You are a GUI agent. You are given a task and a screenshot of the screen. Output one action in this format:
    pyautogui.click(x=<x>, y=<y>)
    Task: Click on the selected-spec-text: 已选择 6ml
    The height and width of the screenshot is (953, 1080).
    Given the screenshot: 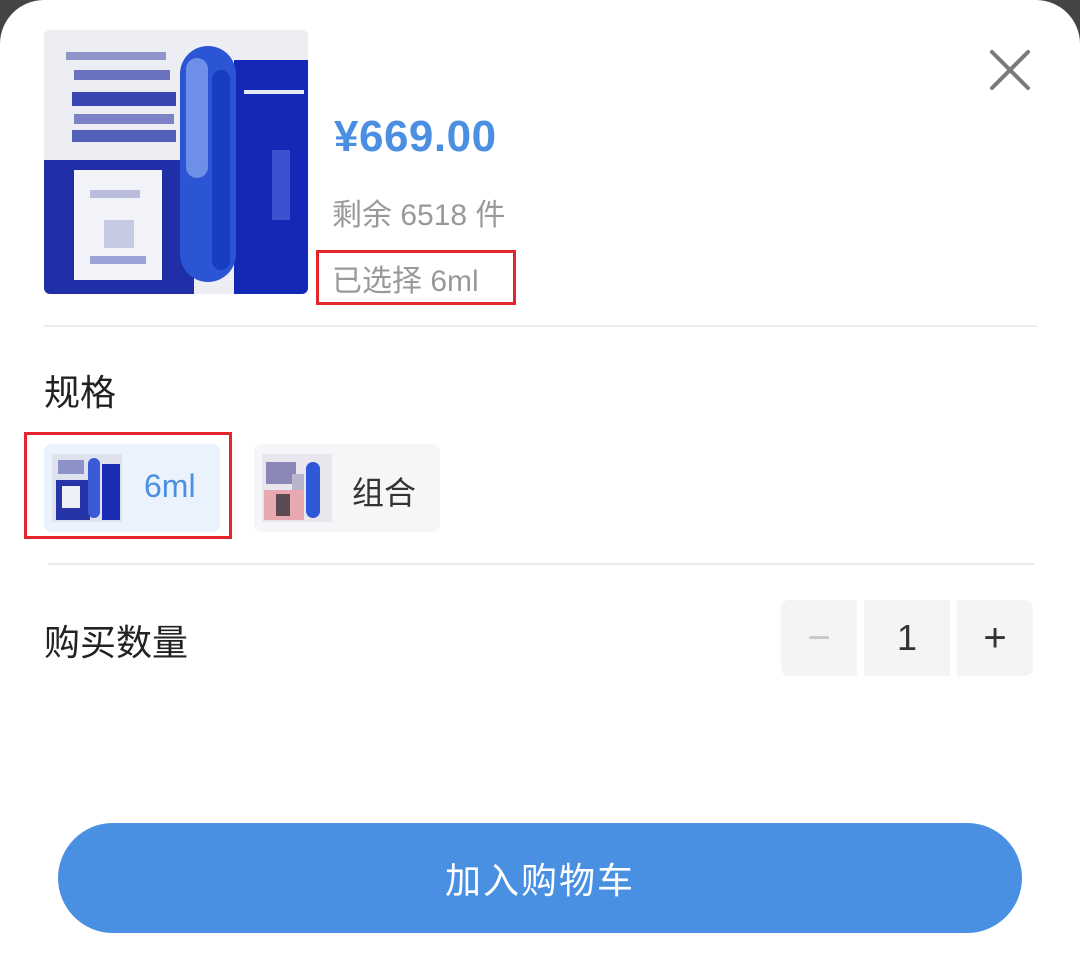 What is the action you would take?
    pyautogui.click(x=405, y=281)
    